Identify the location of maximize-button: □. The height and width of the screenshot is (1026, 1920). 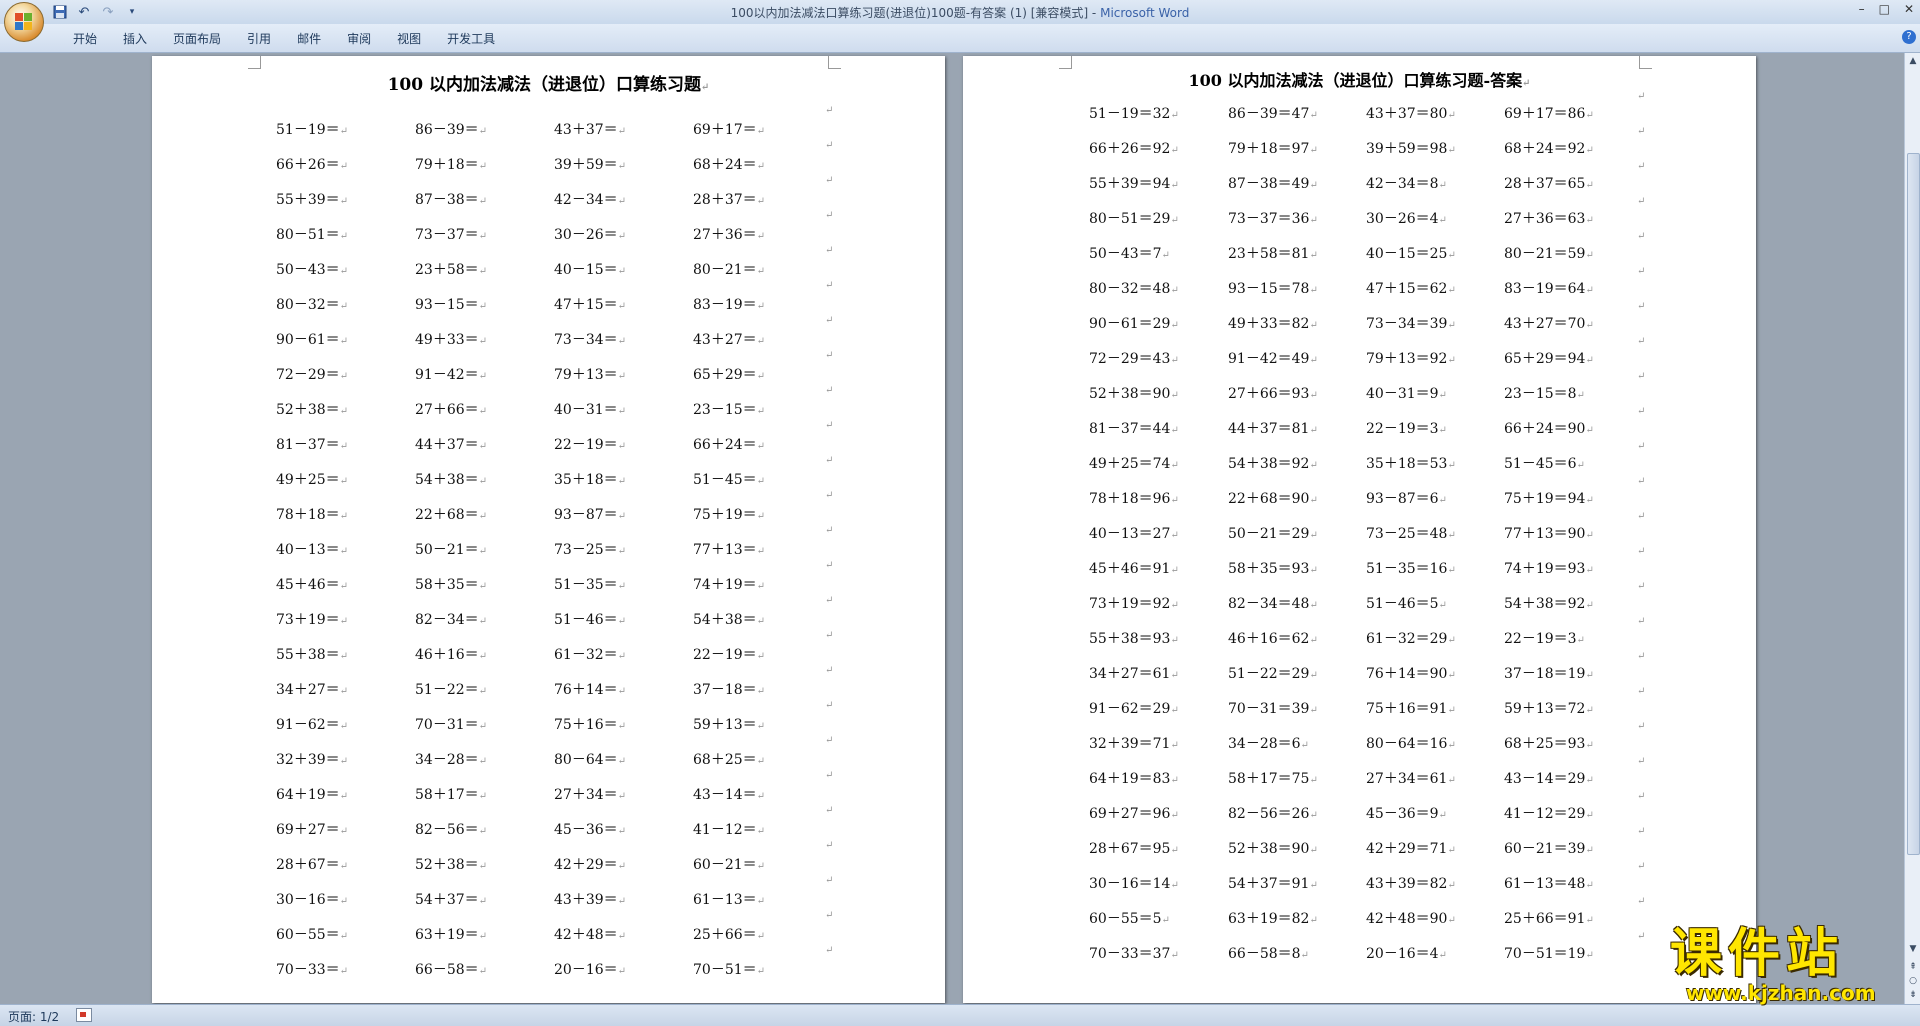
(1884, 9).